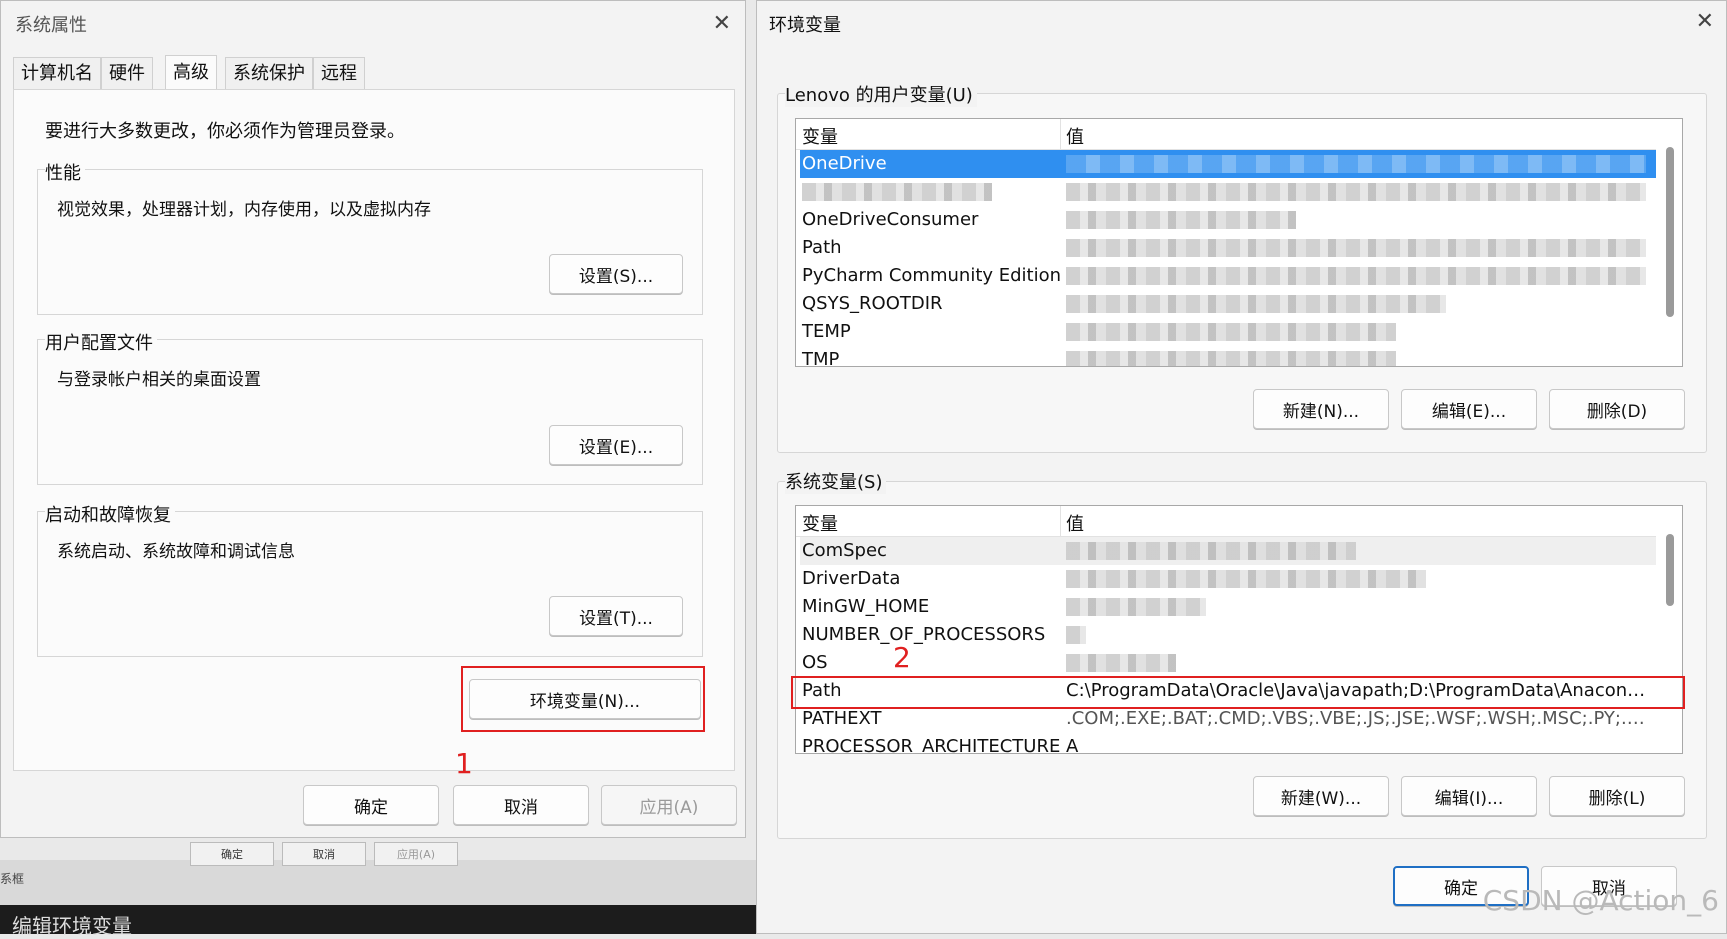 The width and height of the screenshot is (1727, 939). What do you see at coordinates (12, 879) in the screenshot?
I see `bg-label: 系框` at bounding box center [12, 879].